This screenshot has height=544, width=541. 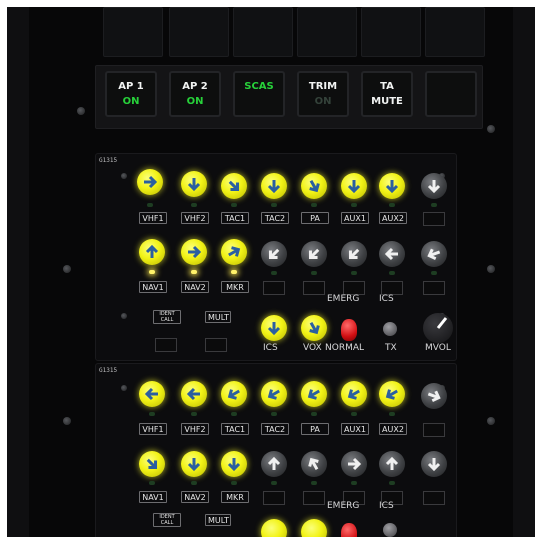 I want to click on mult-label: MULT, so click(x=218, y=520).